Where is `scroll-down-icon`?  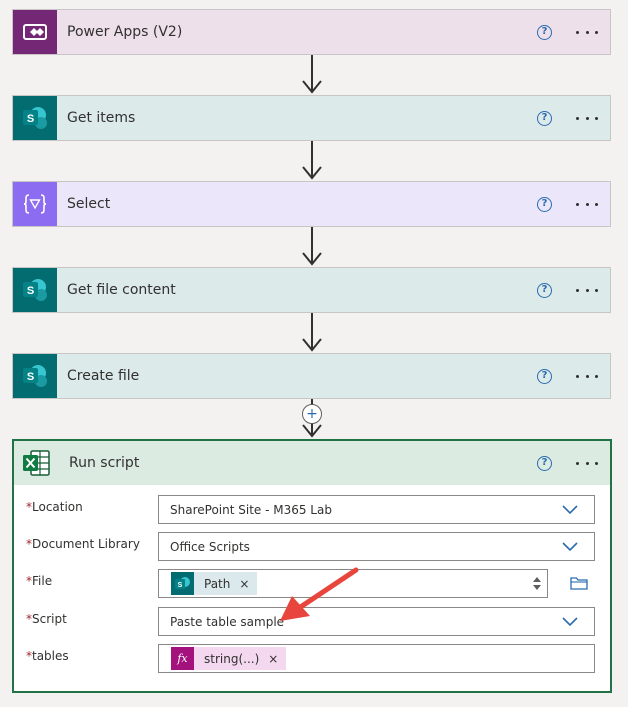 scroll-down-icon is located at coordinates (537, 588).